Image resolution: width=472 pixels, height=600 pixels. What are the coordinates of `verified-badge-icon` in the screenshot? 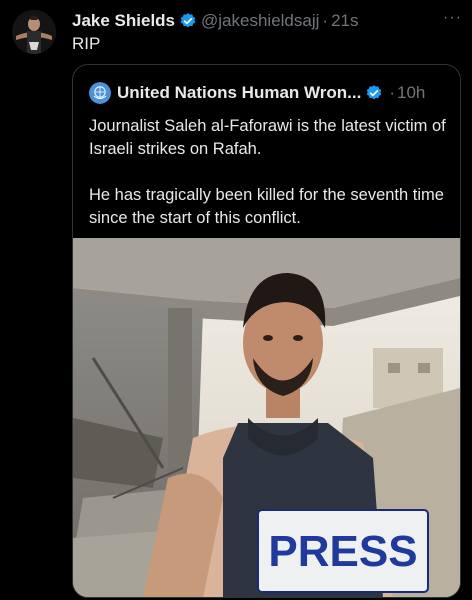 It's located at (188, 20).